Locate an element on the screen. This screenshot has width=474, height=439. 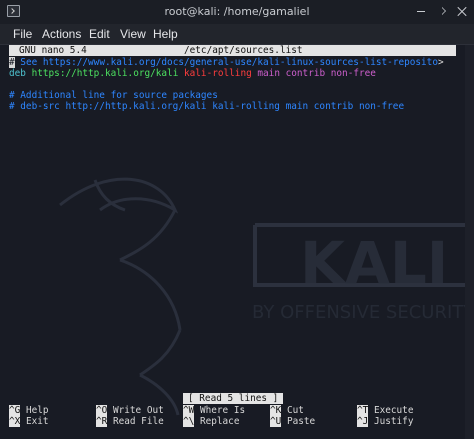
shortcut-where-is: ^W Where Is is located at coordinates (214, 410).